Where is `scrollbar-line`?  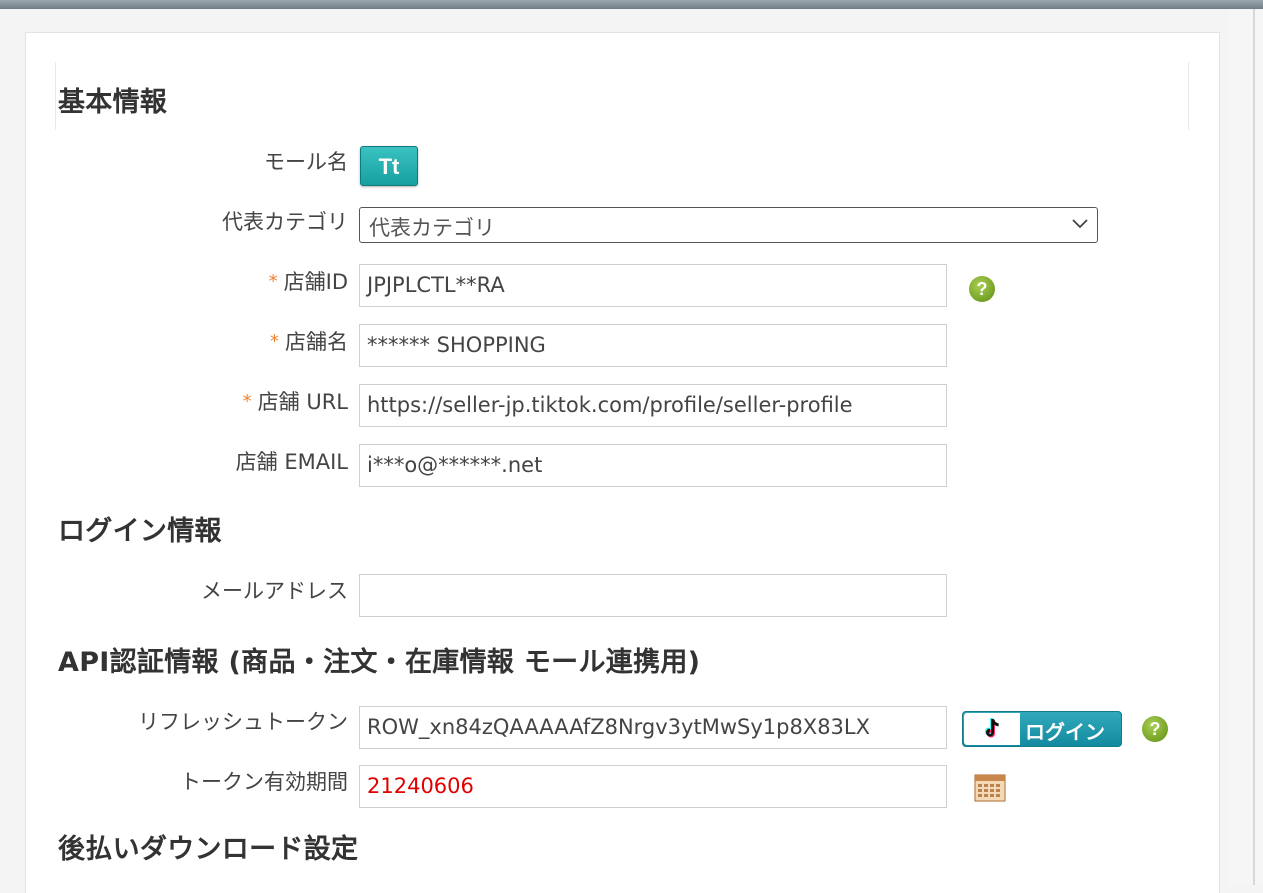
scrollbar-line is located at coordinates (1254, 447).